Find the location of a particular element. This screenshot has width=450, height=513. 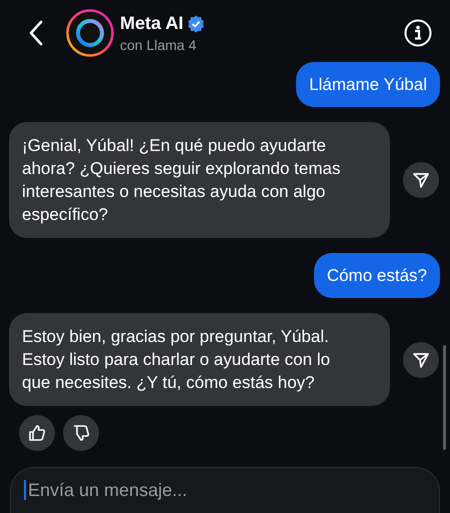

thumbs-up-icon is located at coordinates (37, 433).